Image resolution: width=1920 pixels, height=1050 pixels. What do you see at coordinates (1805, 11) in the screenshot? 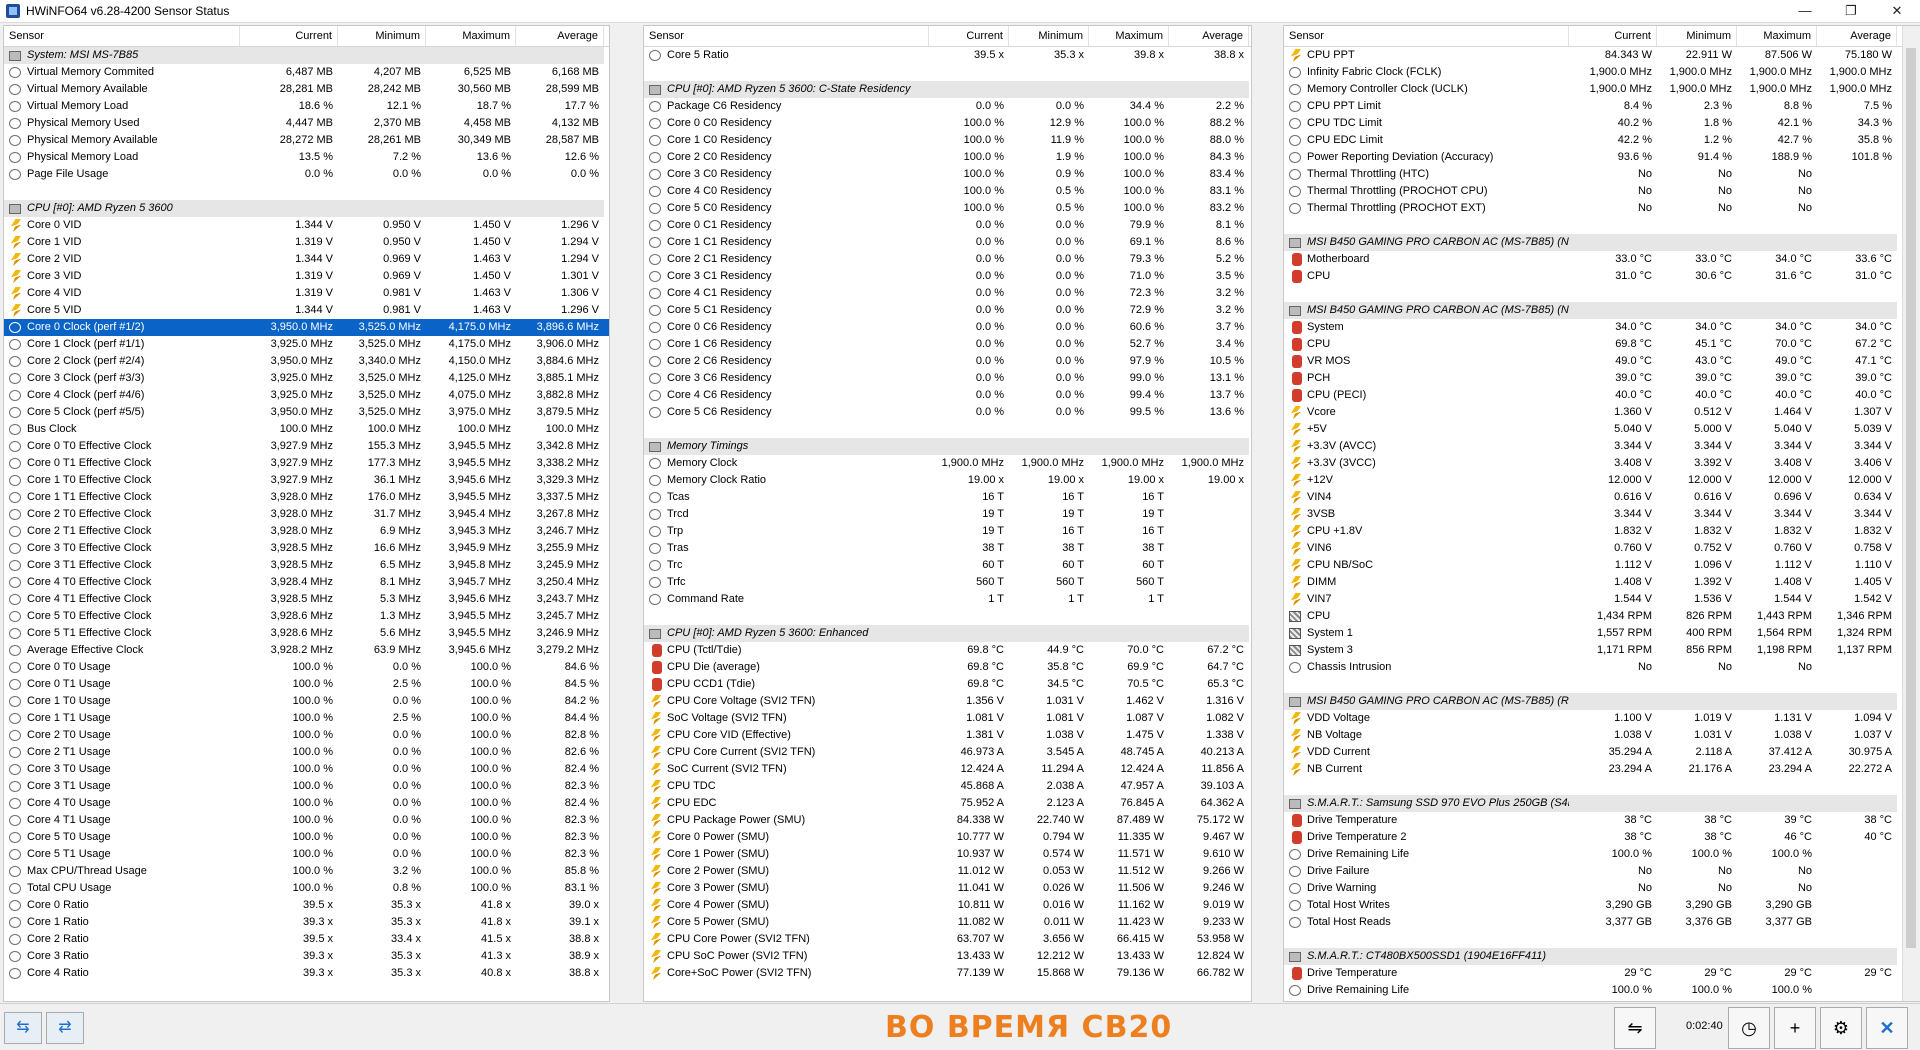
I see `minimize-button: —` at bounding box center [1805, 11].